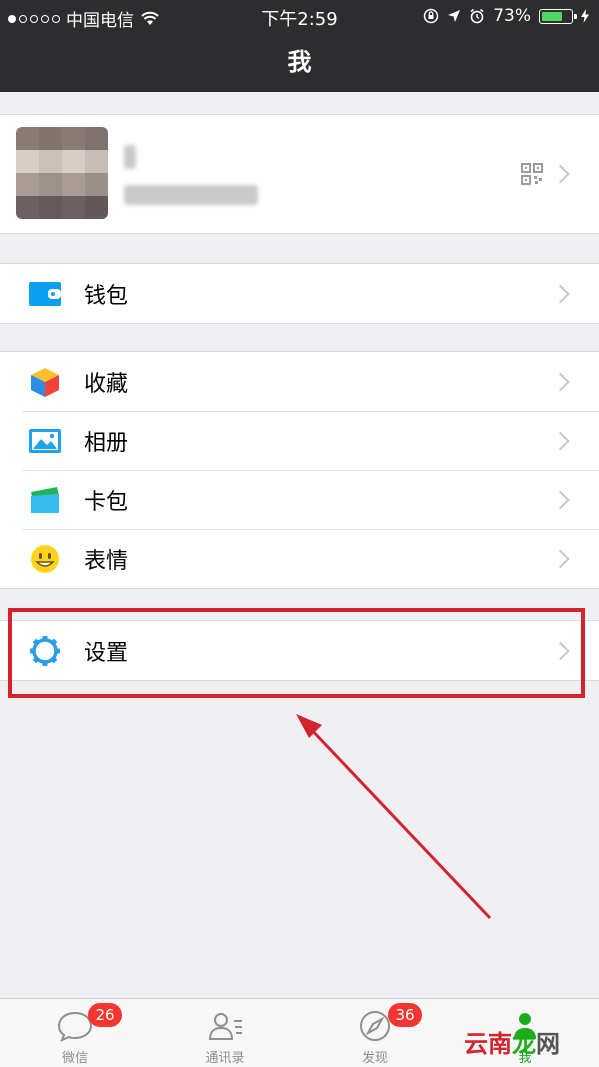  Describe the element at coordinates (45, 382) in the screenshot. I see `favorites-icon` at that location.